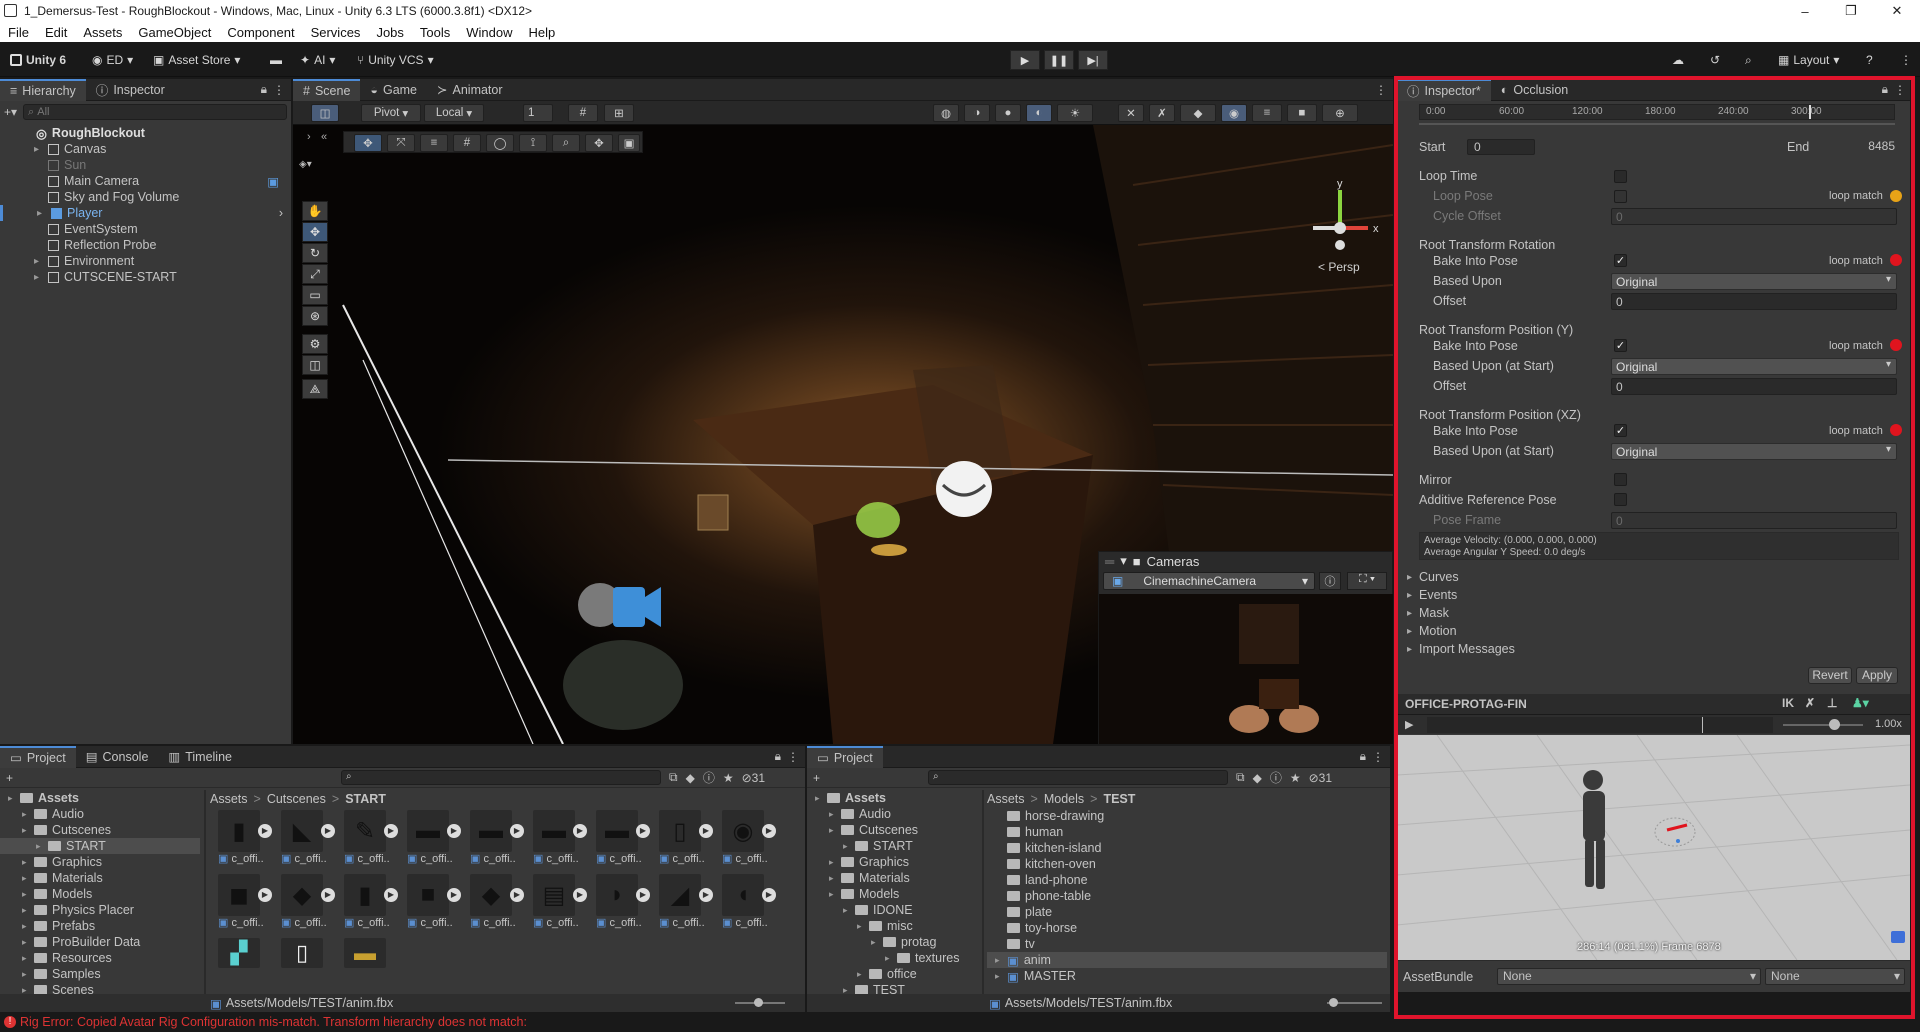 This screenshot has height=1032, width=1920. Describe the element at coordinates (1869, 60) in the screenshot. I see `help-button: ?` at that location.